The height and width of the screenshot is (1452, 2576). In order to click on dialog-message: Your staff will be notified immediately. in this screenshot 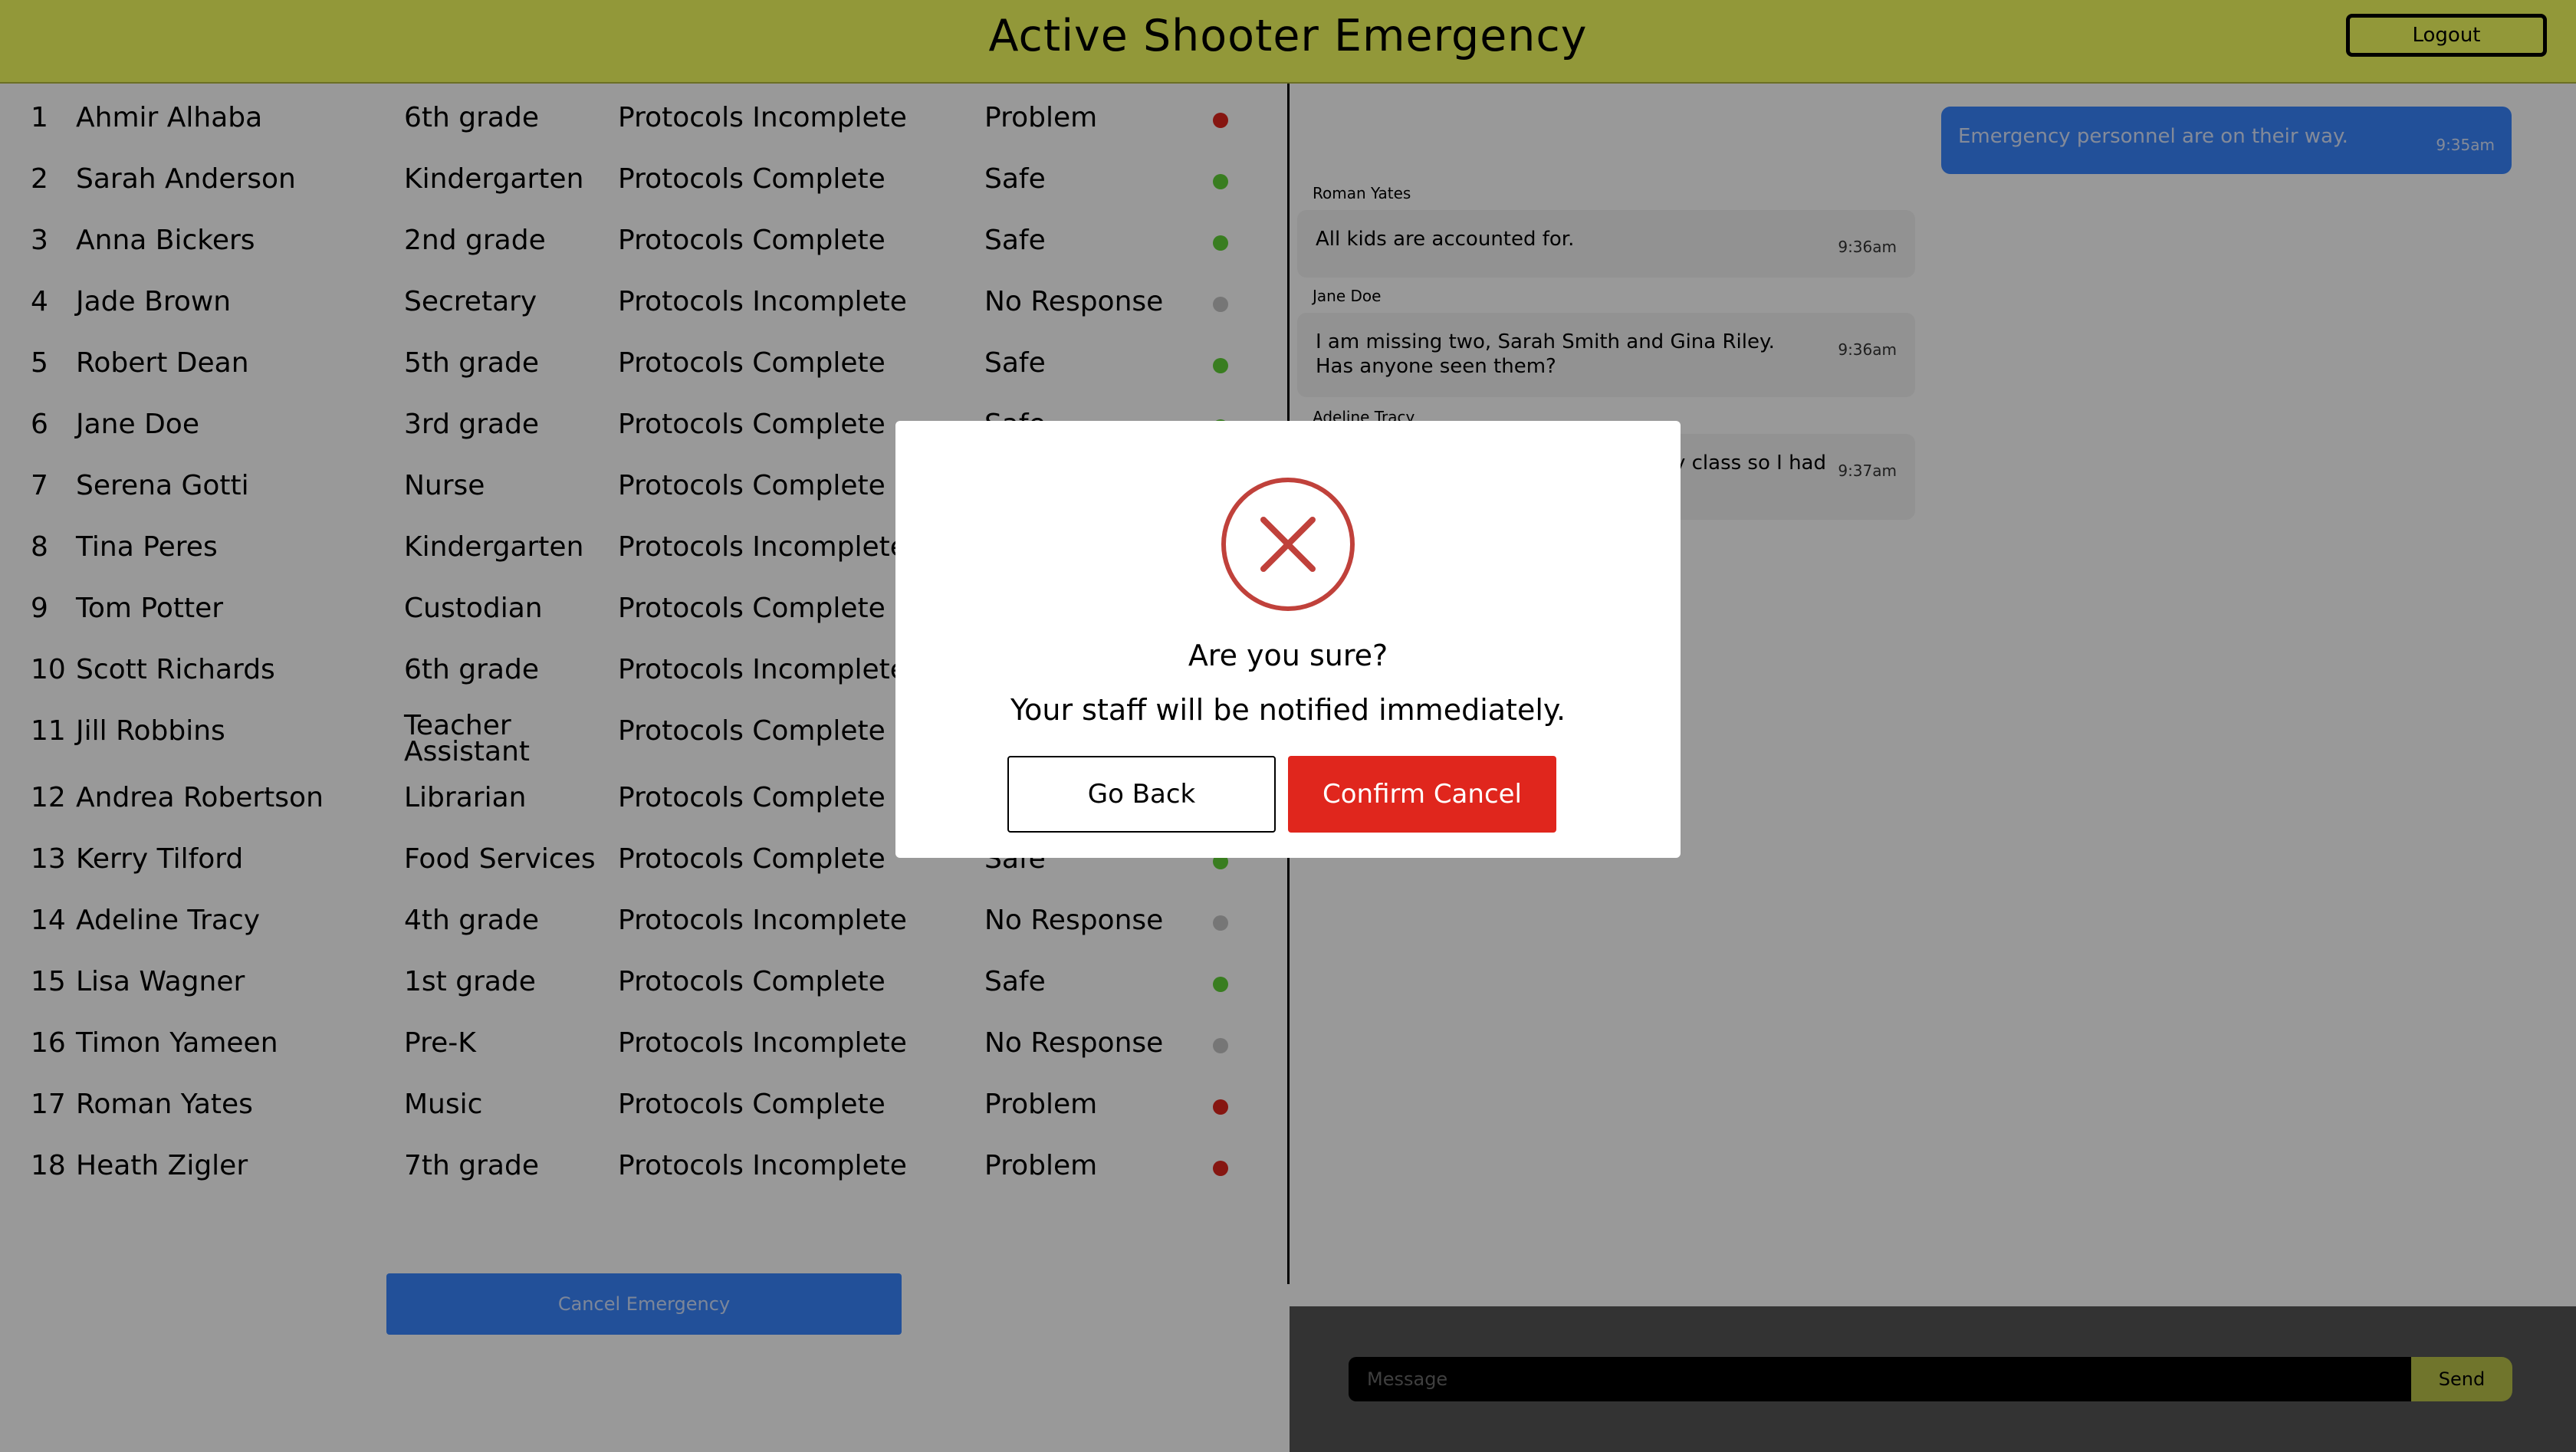, I will do `click(1288, 710)`.